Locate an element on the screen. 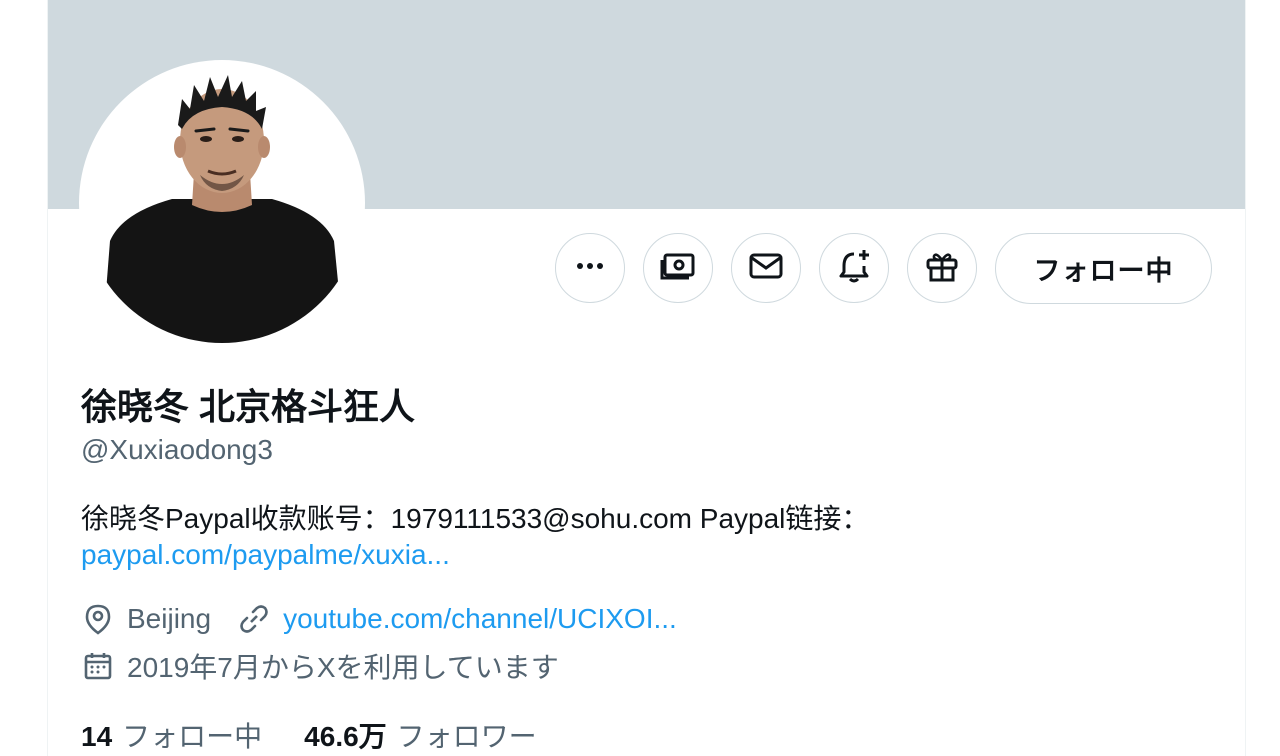  location-pin-icon is located at coordinates (98, 619).